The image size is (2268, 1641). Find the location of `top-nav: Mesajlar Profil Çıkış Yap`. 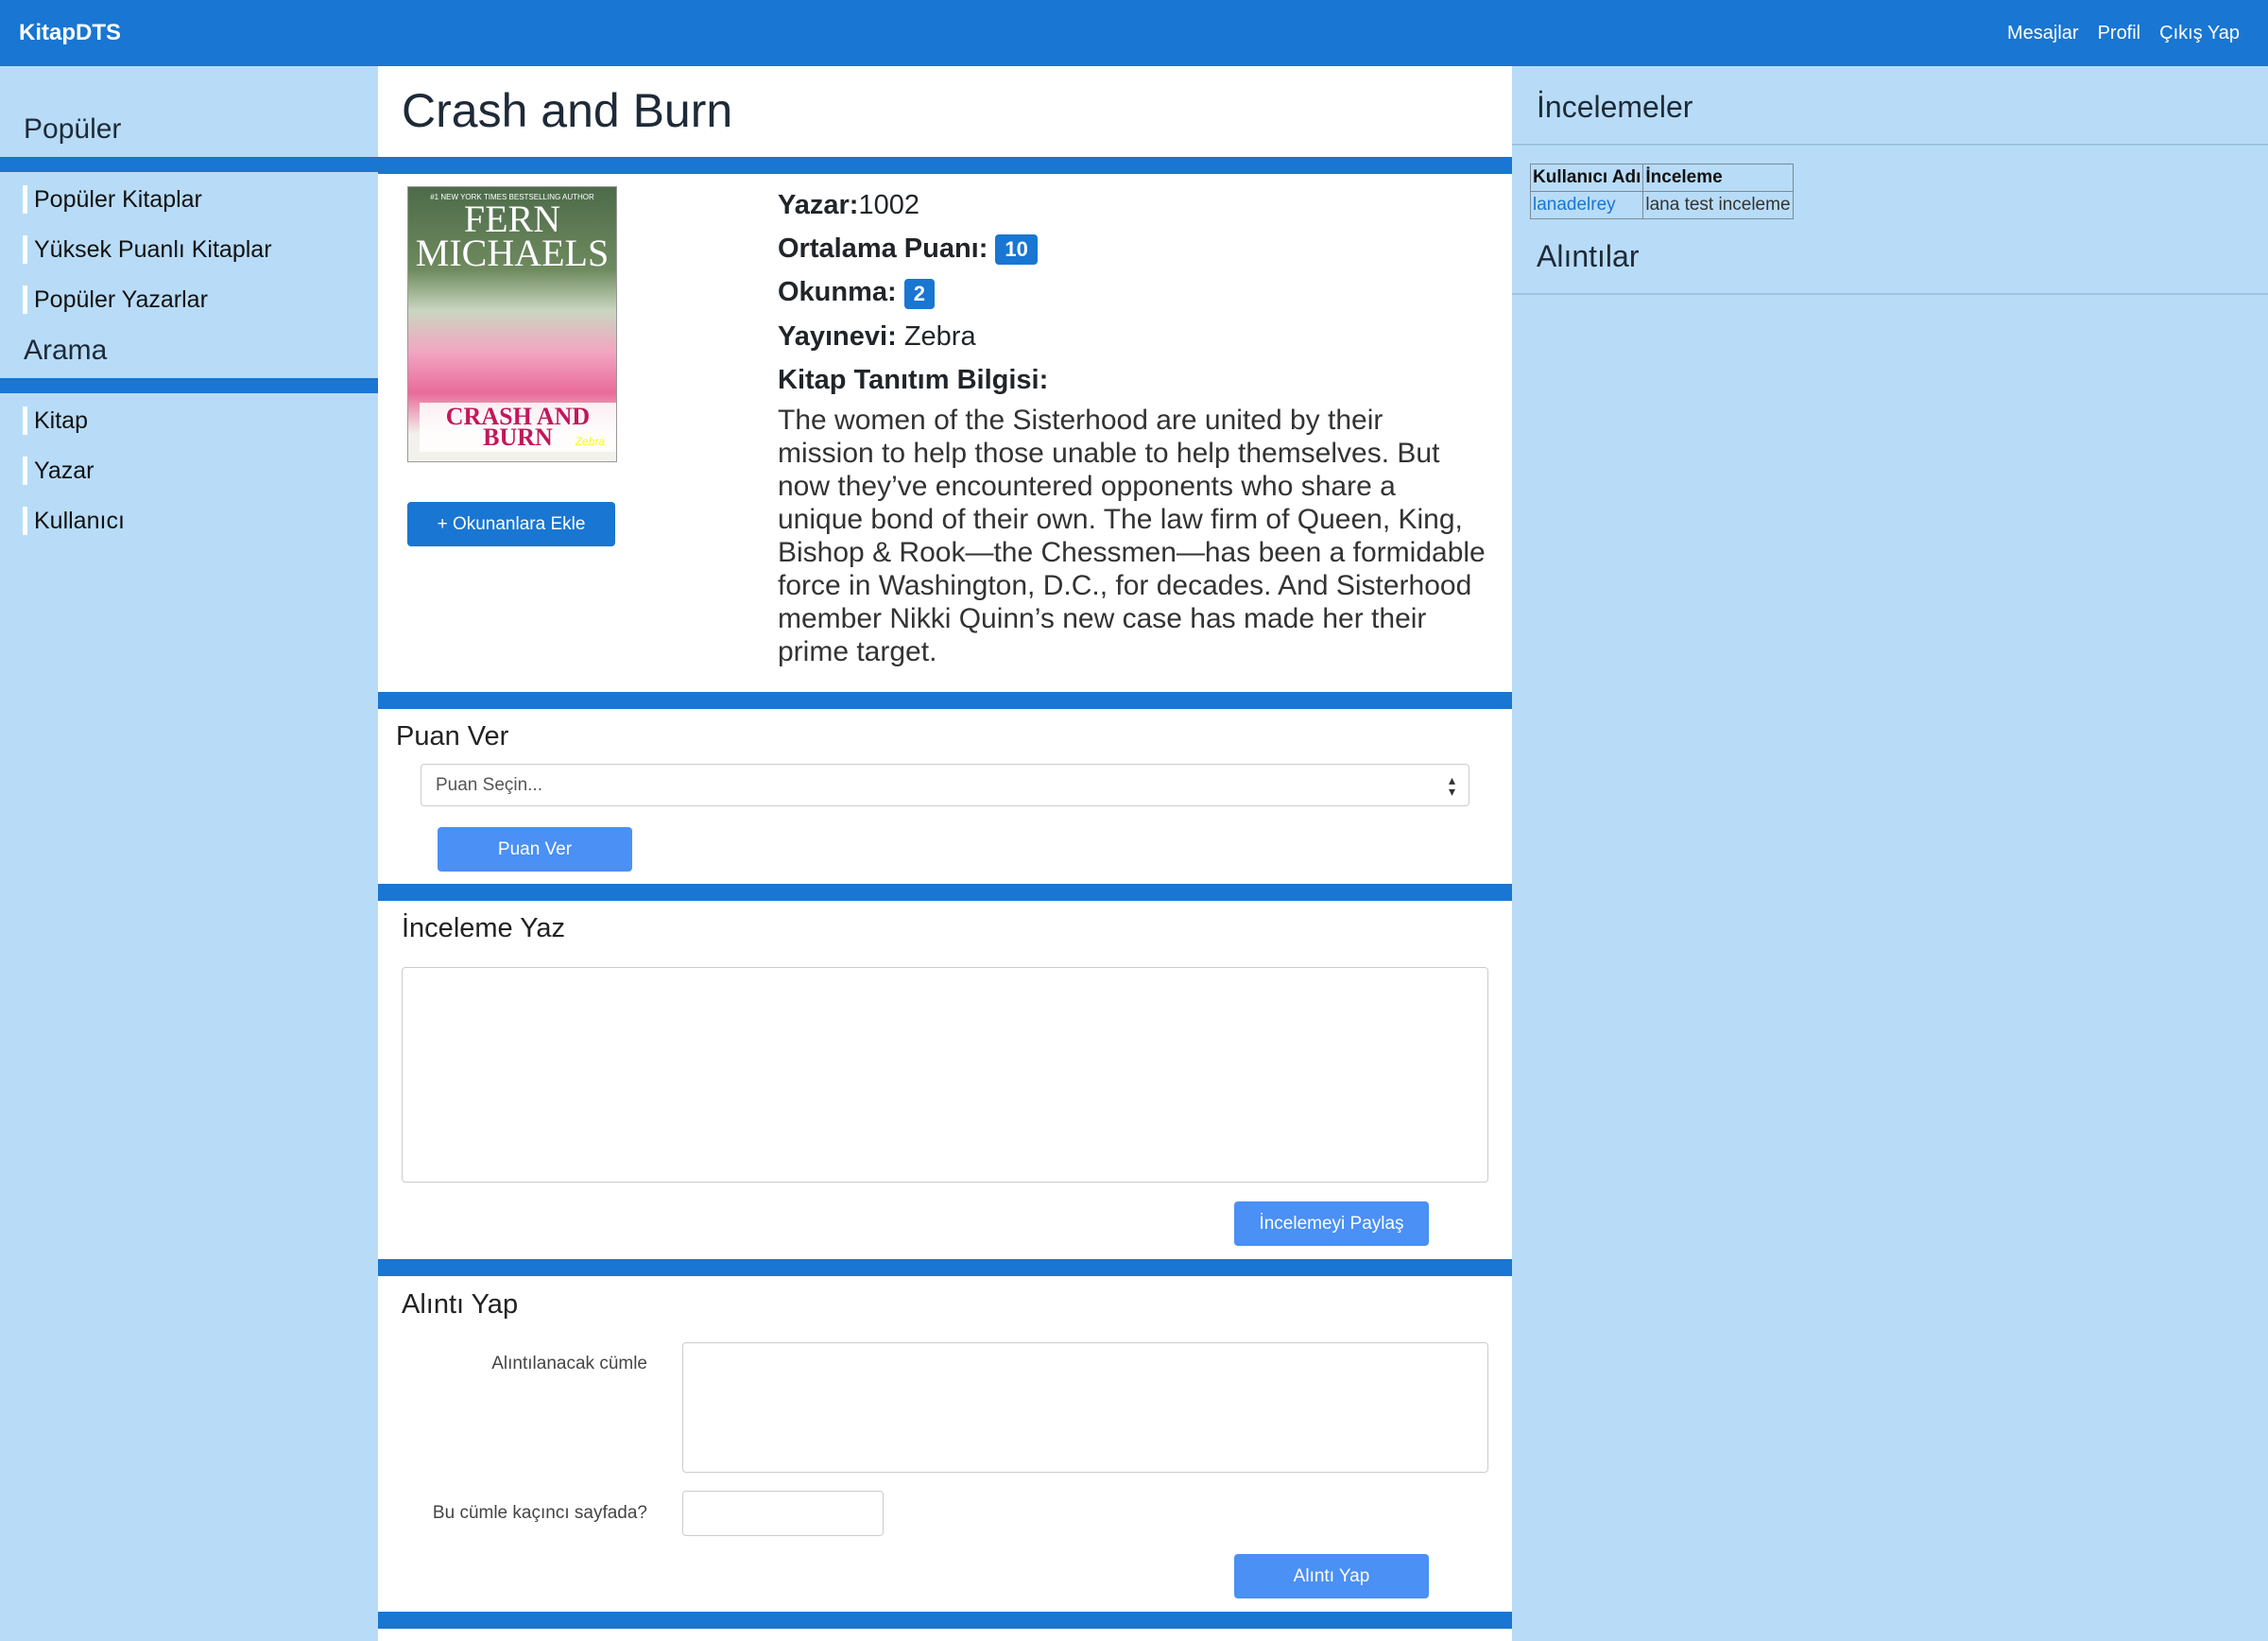

top-nav: Mesajlar Profil Çıkış Yap is located at coordinates (2123, 33).